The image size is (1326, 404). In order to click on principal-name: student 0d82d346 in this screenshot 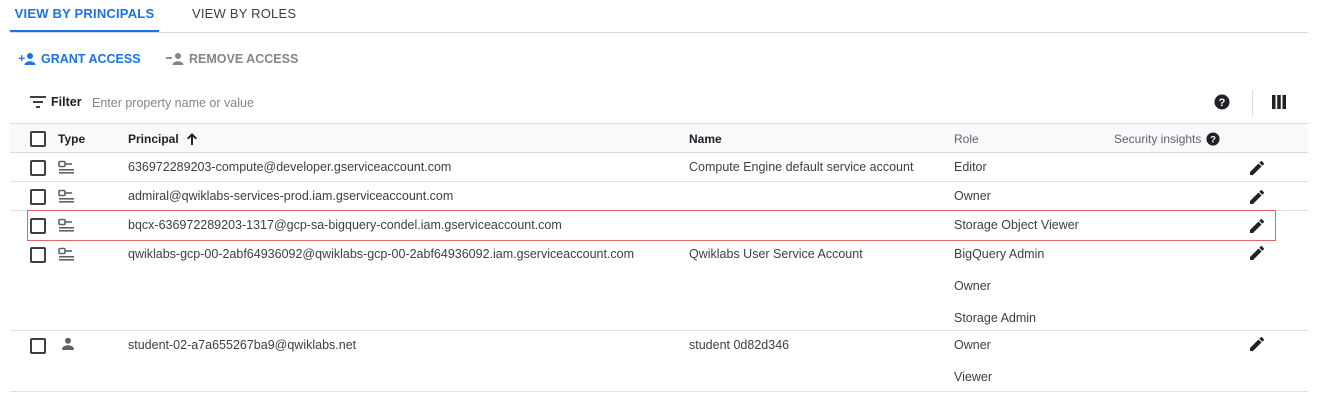, I will do `click(739, 345)`.